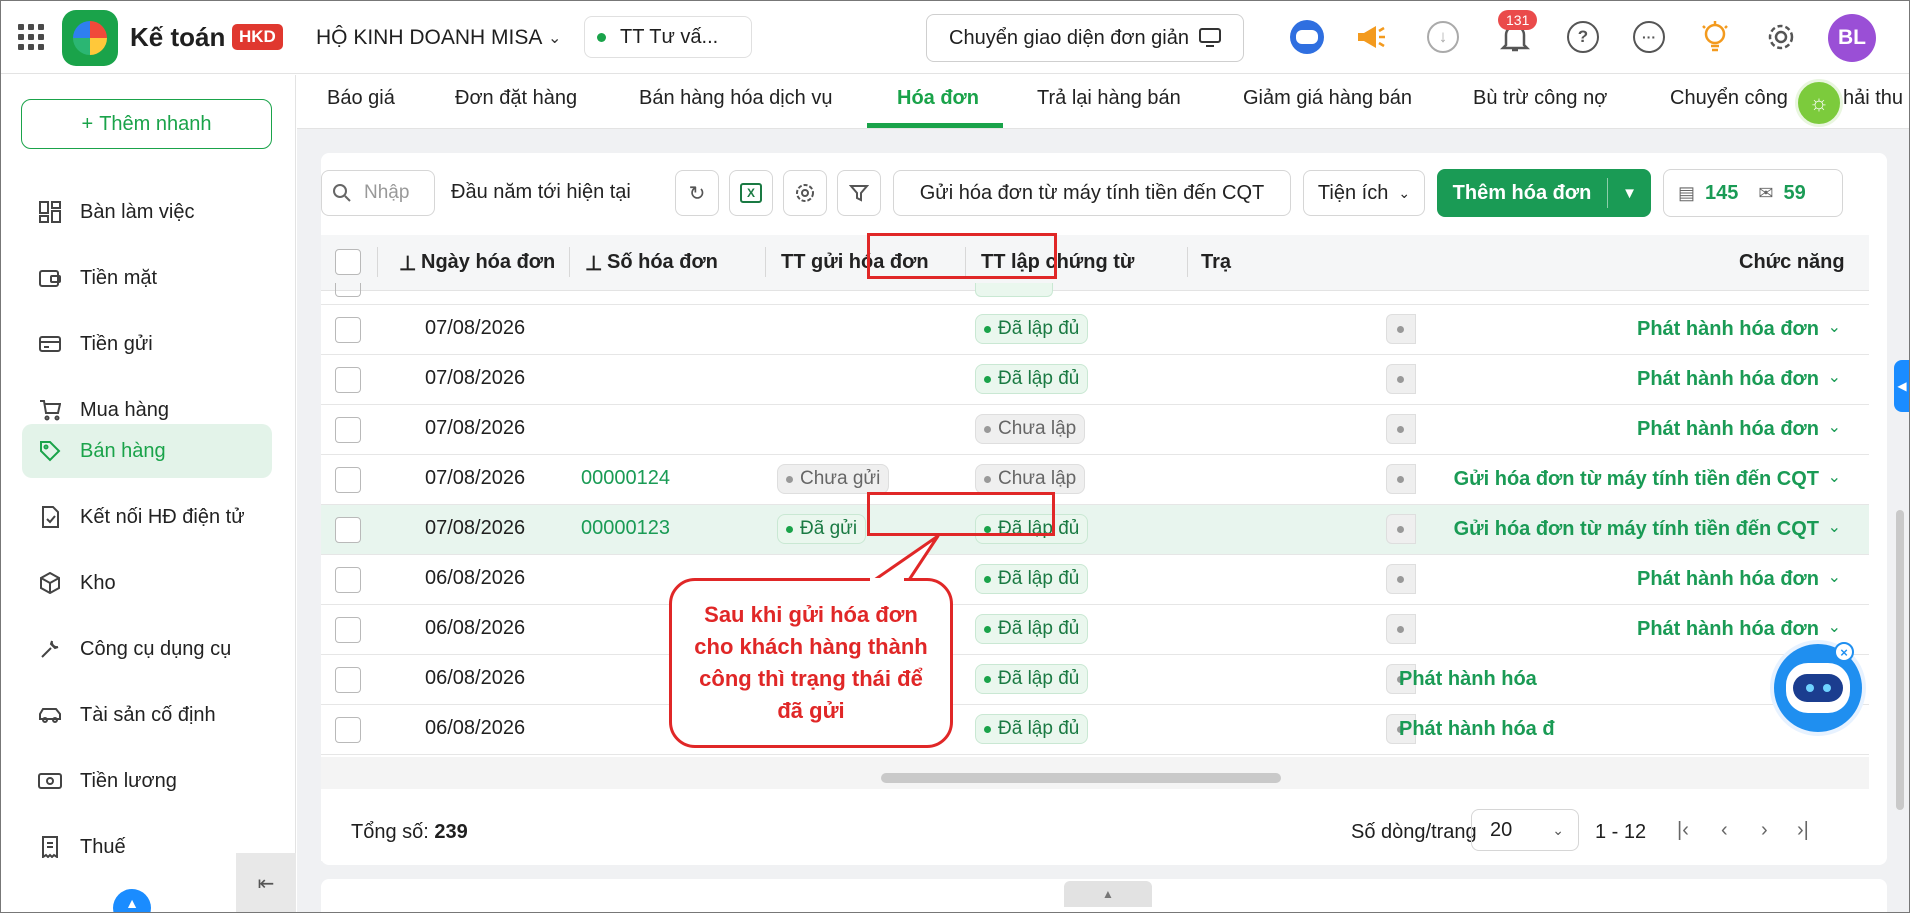  I want to click on refresh-icon: ↻, so click(697, 193).